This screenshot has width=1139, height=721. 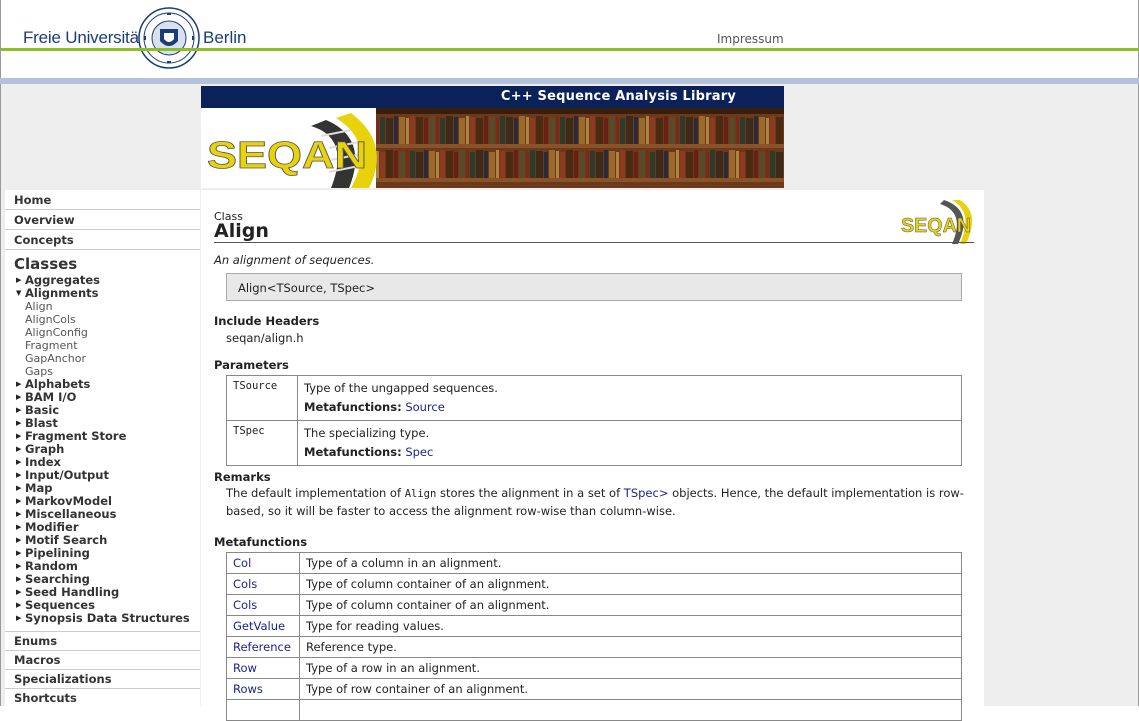 What do you see at coordinates (401, 388) in the screenshot?
I see `parameter-description: Type of the ungapped sequences.` at bounding box center [401, 388].